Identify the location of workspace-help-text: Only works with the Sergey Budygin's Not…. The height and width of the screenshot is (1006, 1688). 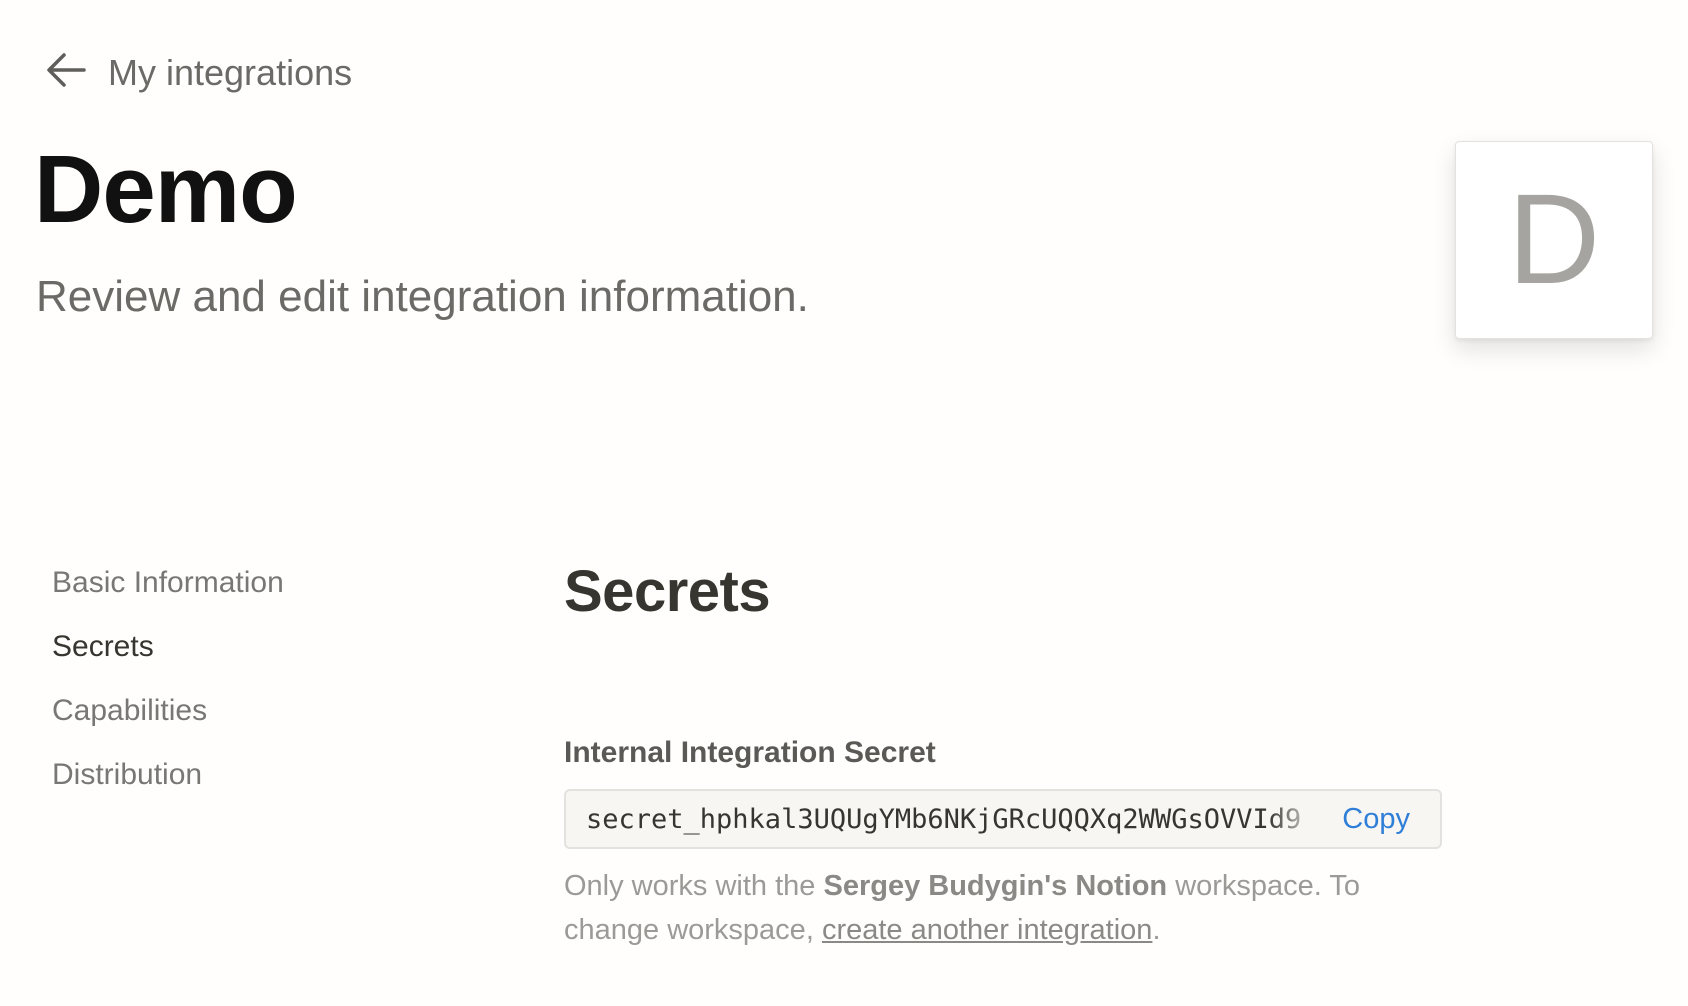
(1004, 908).